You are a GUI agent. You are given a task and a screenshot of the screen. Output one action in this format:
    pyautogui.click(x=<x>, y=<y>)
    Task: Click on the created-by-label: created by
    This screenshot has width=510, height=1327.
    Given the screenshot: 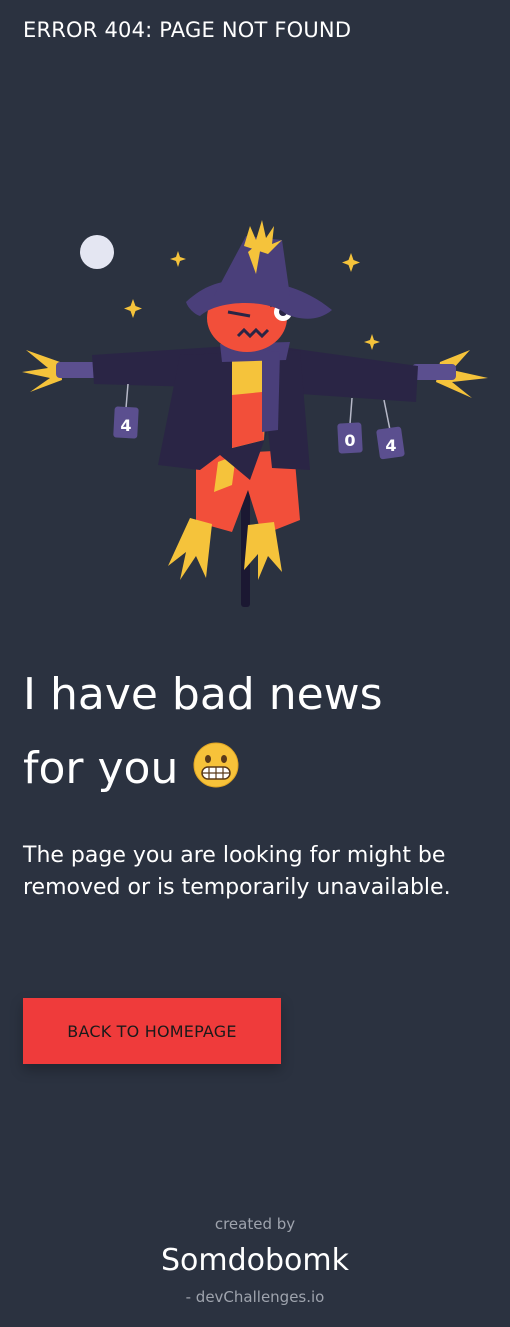 What is the action you would take?
    pyautogui.click(x=255, y=1224)
    